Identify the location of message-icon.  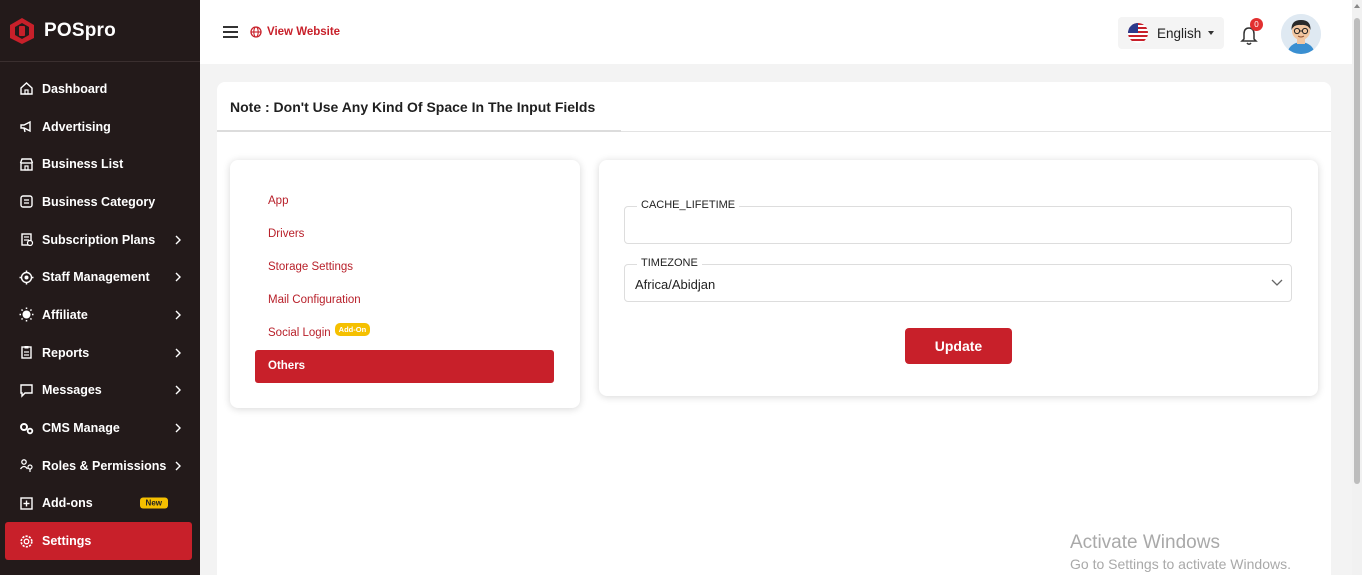
(26, 390).